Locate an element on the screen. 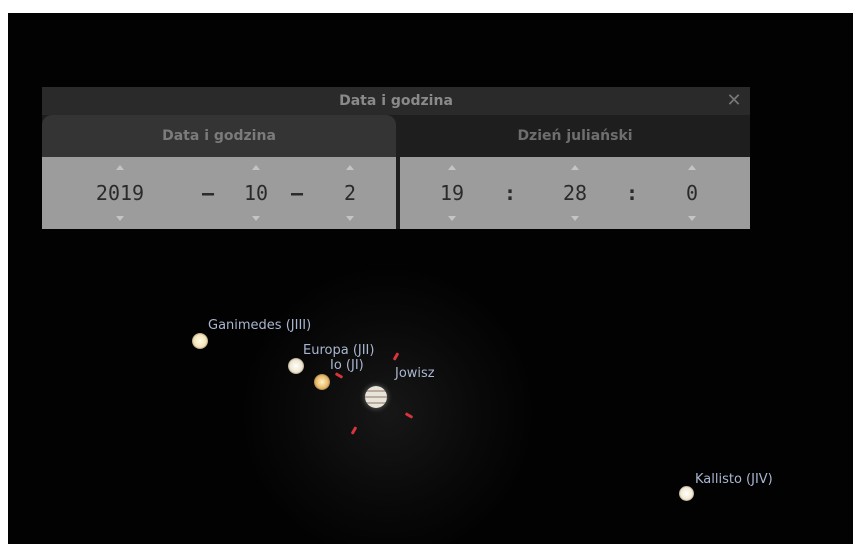 This screenshot has width=861, height=544. second-up-icon is located at coordinates (692, 167).